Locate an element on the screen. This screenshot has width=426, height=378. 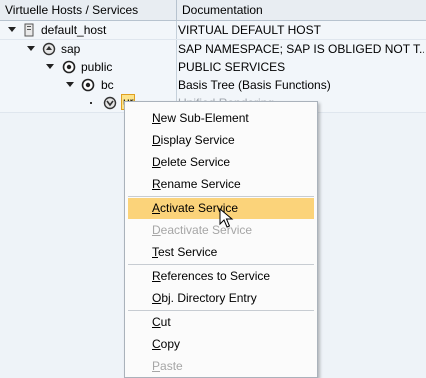
tree-cell: sap is located at coordinates (88, 49).